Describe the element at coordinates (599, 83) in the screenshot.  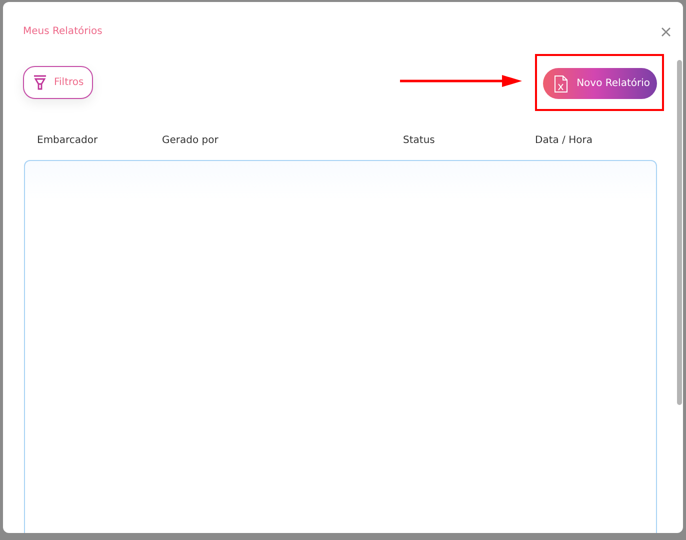
I see `new-report-button: Novo Relatório` at that location.